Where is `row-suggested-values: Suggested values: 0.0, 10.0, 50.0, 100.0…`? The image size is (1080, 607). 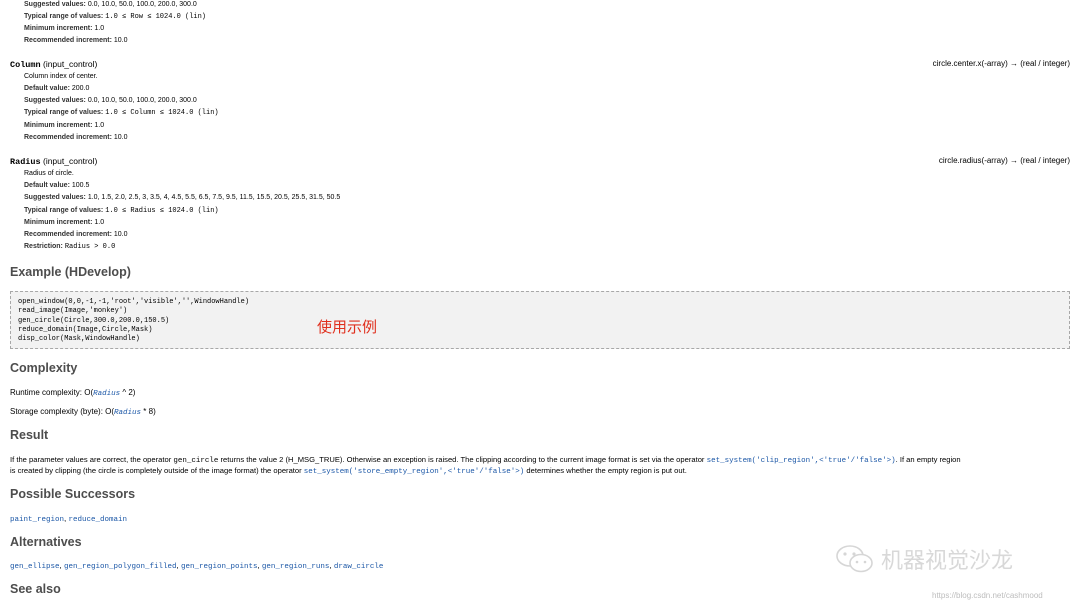
row-suggested-values: Suggested values: 0.0, 10.0, 50.0, 100.0… is located at coordinates (110, 4).